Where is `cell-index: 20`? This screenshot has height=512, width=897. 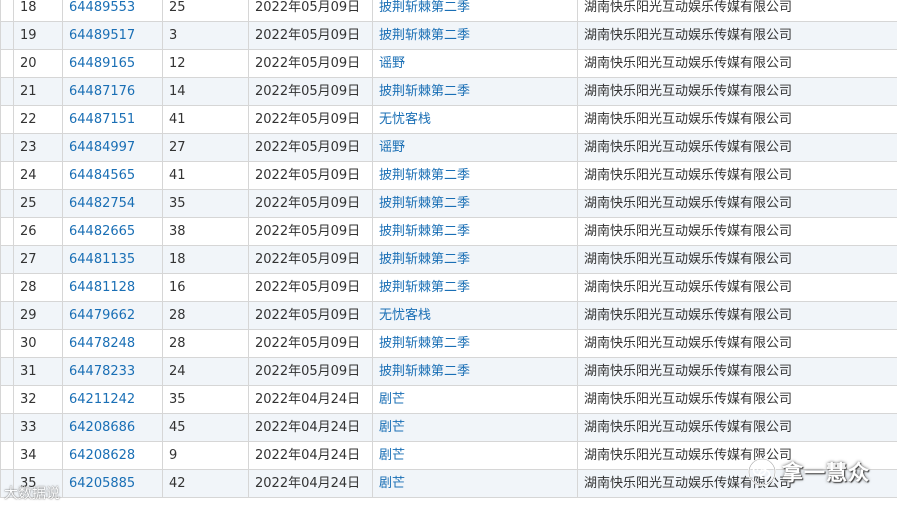 cell-index: 20 is located at coordinates (38, 63).